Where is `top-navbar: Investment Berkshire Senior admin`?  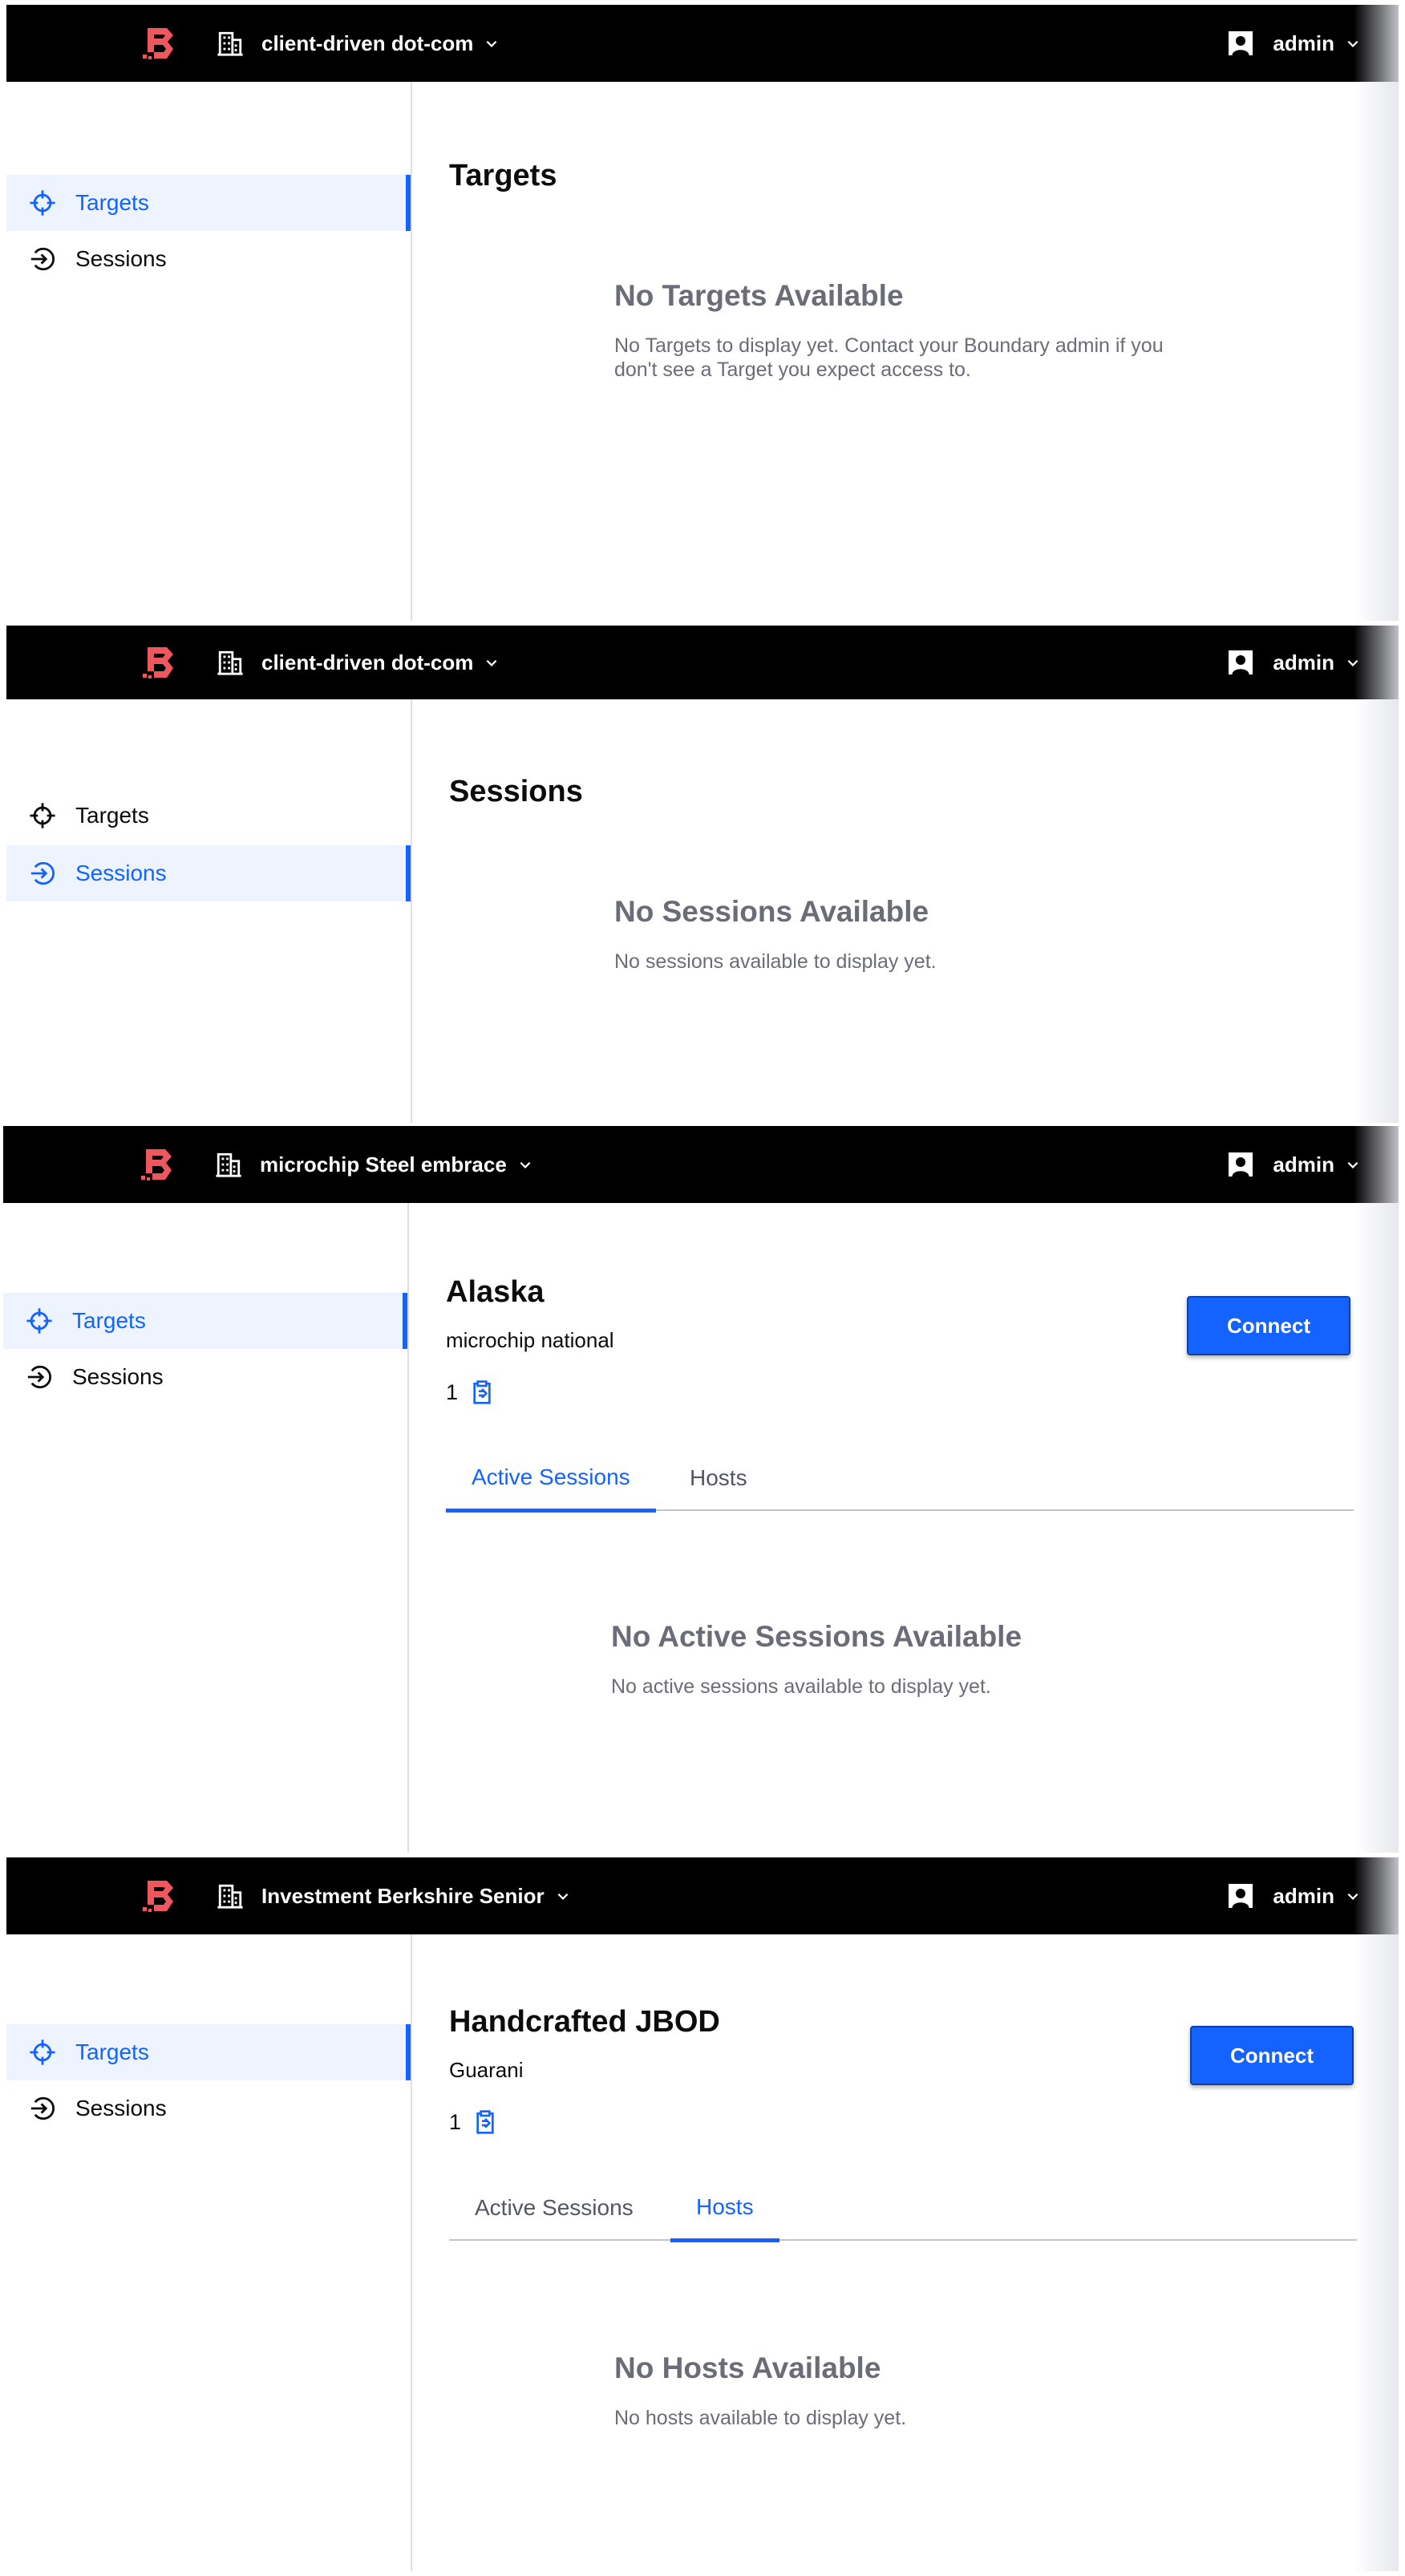
top-navbar: Investment Berkshire Senior admin is located at coordinates (702, 1895).